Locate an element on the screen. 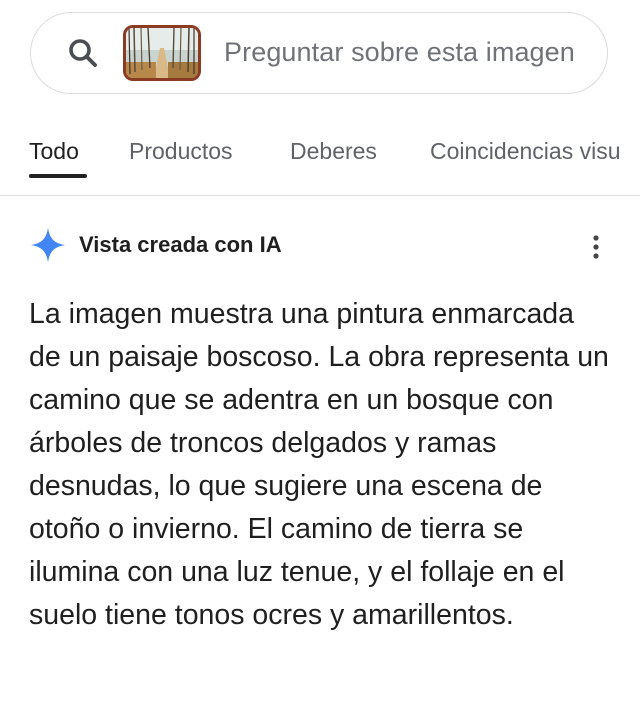  painting-thumbnail-image is located at coordinates (162, 53).